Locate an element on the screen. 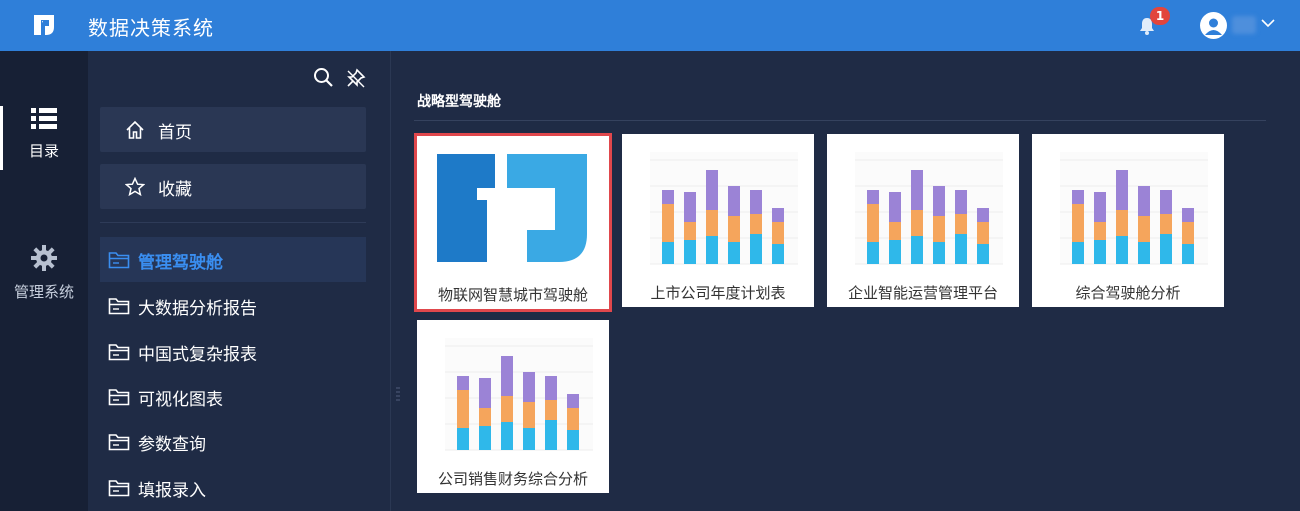 This screenshot has height=511, width=1300. rail-item-management: 管理系统 is located at coordinates (44, 273).